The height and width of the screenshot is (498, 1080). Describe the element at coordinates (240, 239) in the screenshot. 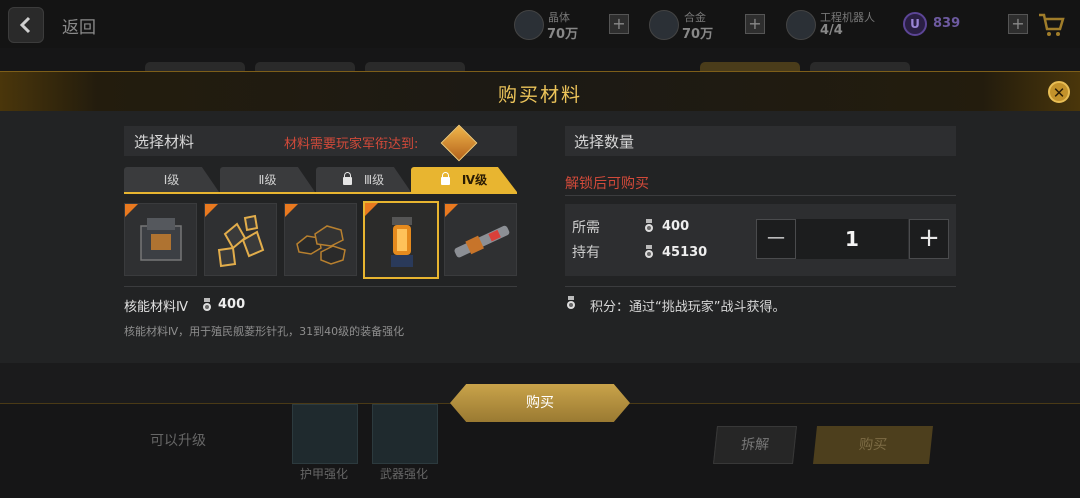

I see `material-slot-crystal-cluster` at that location.